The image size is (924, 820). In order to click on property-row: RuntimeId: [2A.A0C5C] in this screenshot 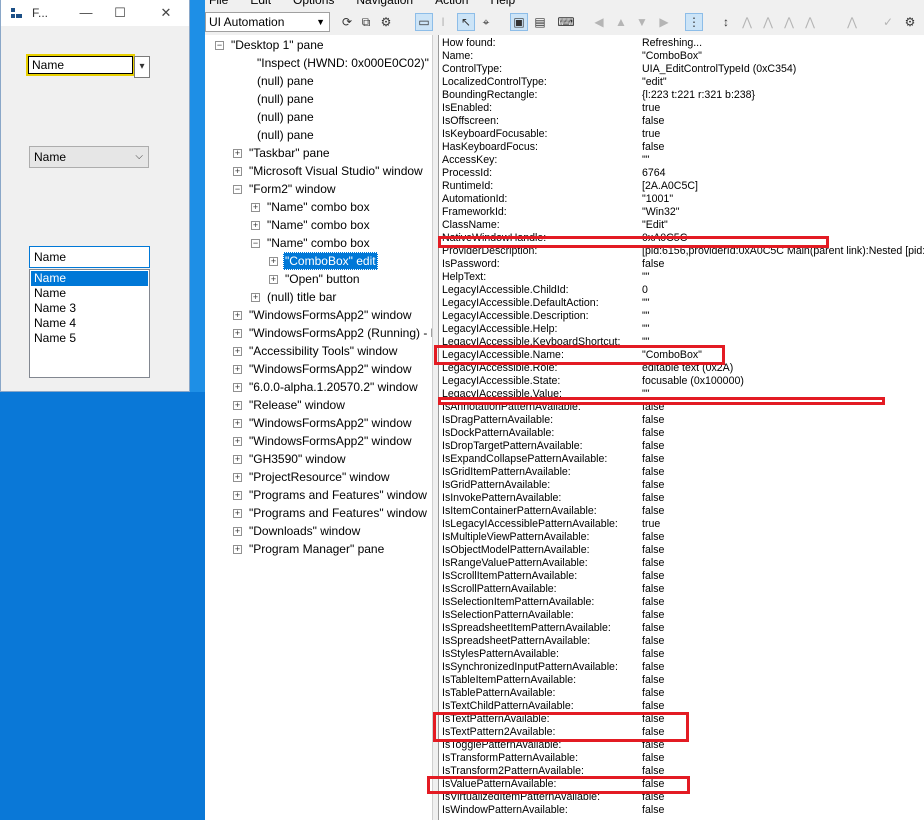, I will do `click(682, 186)`.